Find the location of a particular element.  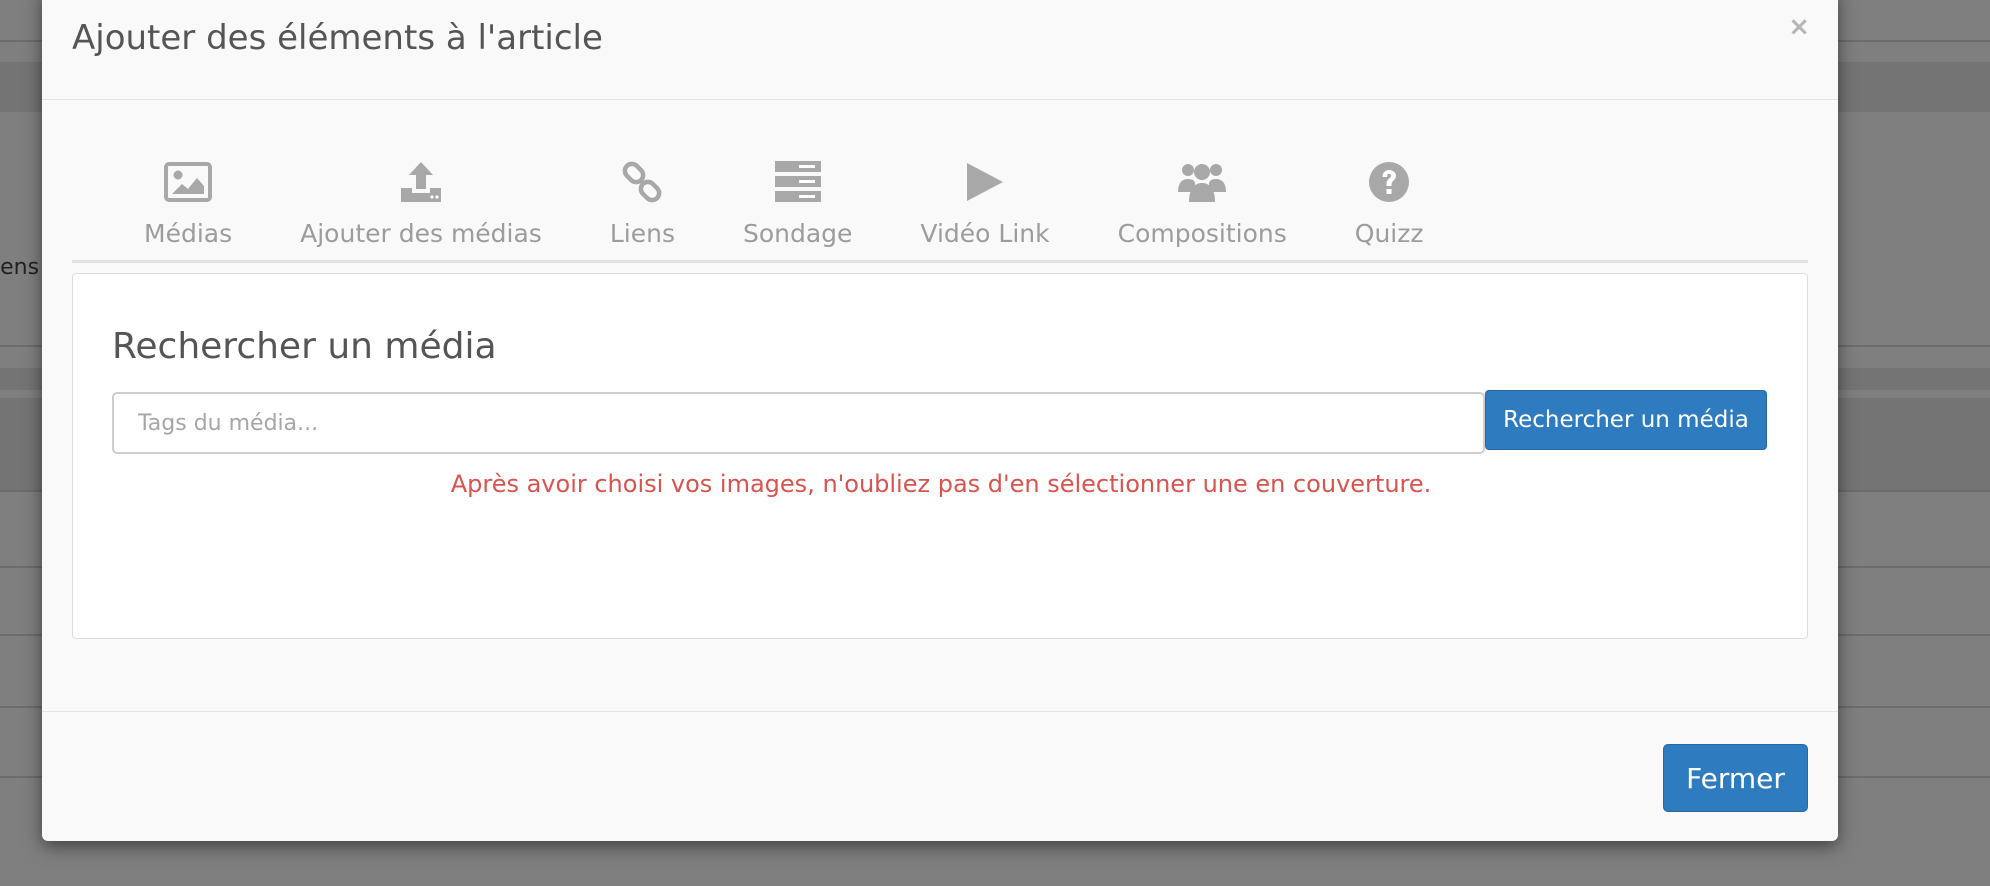

tab-label: Médias is located at coordinates (188, 233).